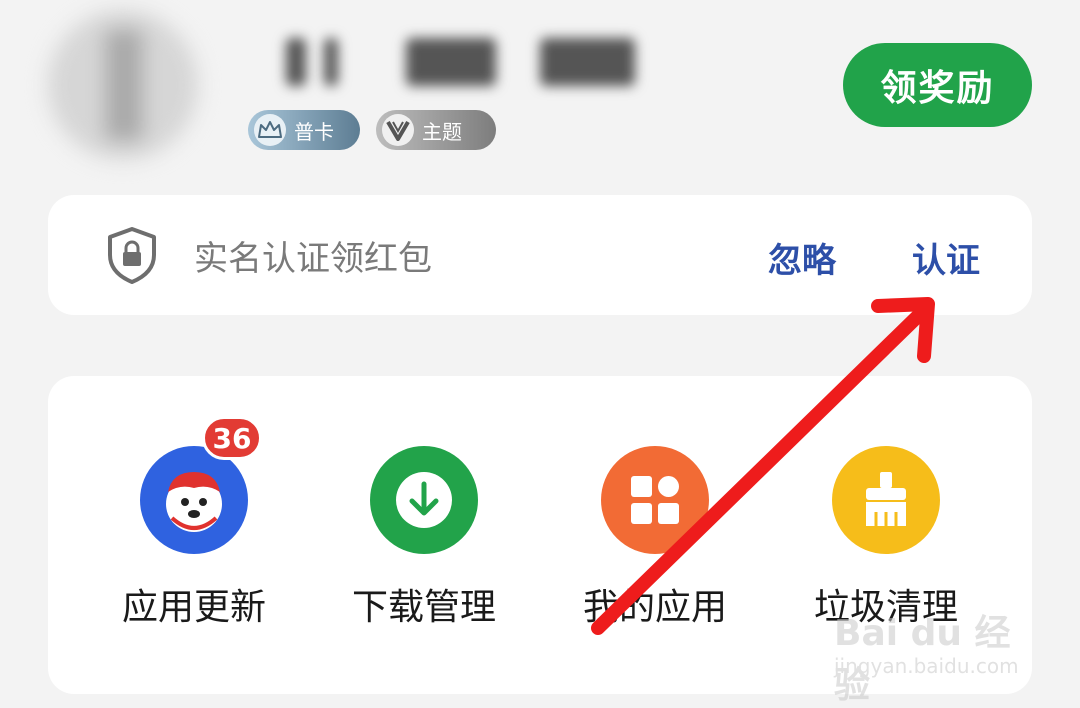  I want to click on baidu-watermark: Bai du 经验 jingyan.baidu.com, so click(928, 655).